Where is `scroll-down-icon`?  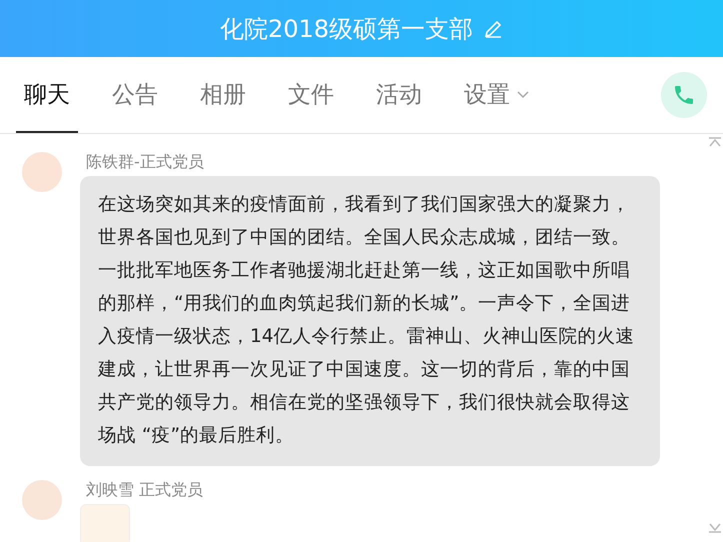 scroll-down-icon is located at coordinates (715, 528).